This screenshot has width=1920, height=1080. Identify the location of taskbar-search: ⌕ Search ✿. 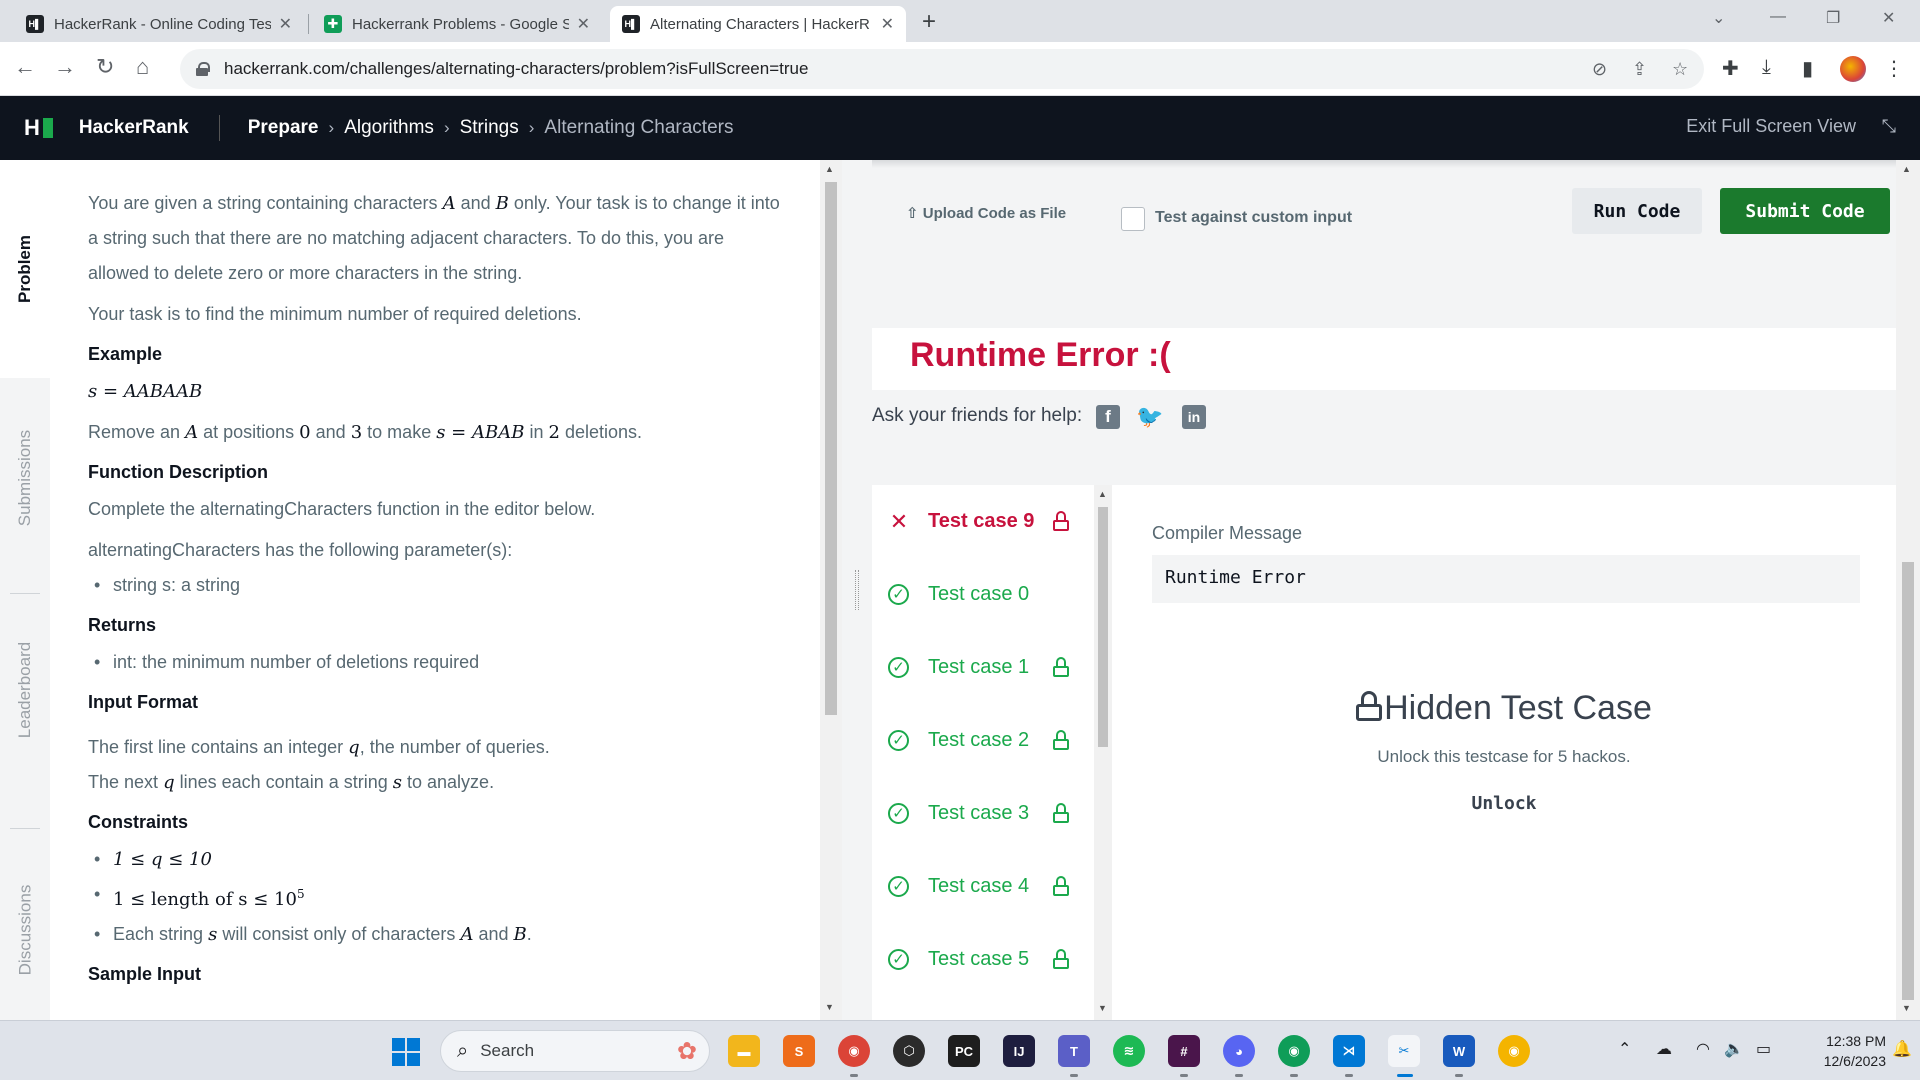
(575, 1051).